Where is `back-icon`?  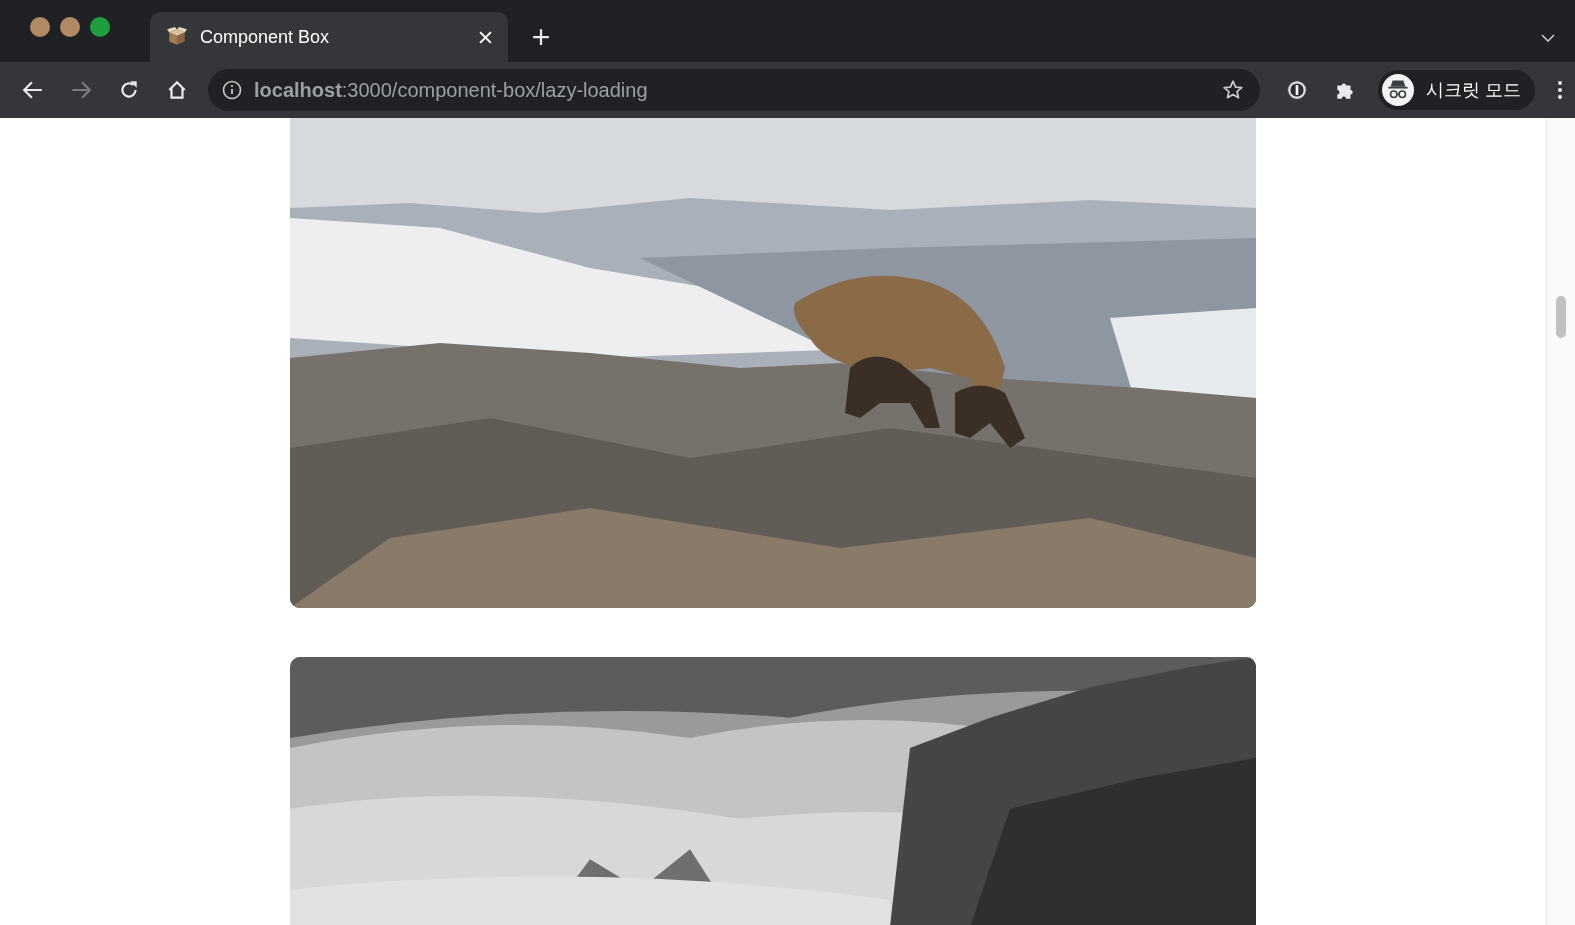
back-icon is located at coordinates (33, 90).